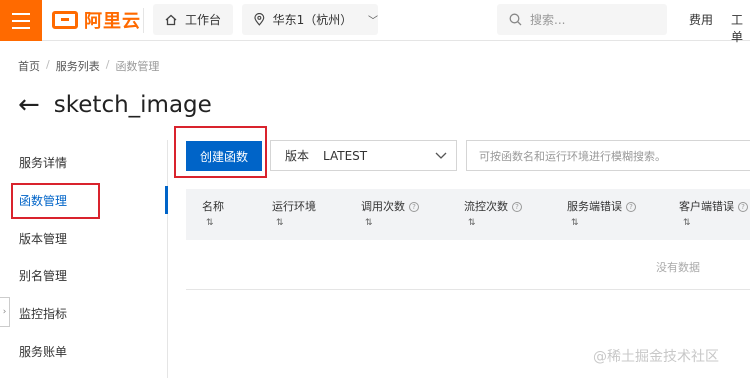 This screenshot has height=378, width=750. Describe the element at coordinates (515, 19) in the screenshot. I see `search-icon` at that location.